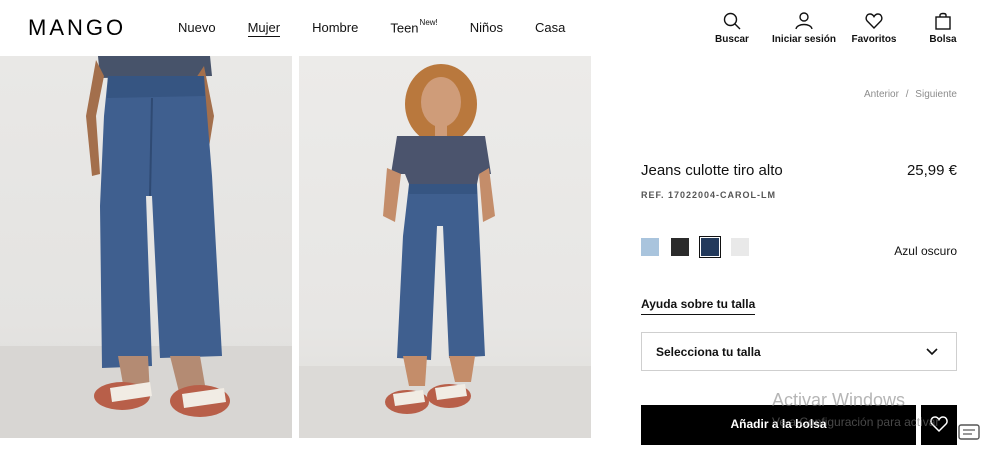 Image resolution: width=1002 pixels, height=449 pixels. I want to click on main-nav: Nuevo Mujer Hombre TeenNew! Niños Casa, so click(387, 27).